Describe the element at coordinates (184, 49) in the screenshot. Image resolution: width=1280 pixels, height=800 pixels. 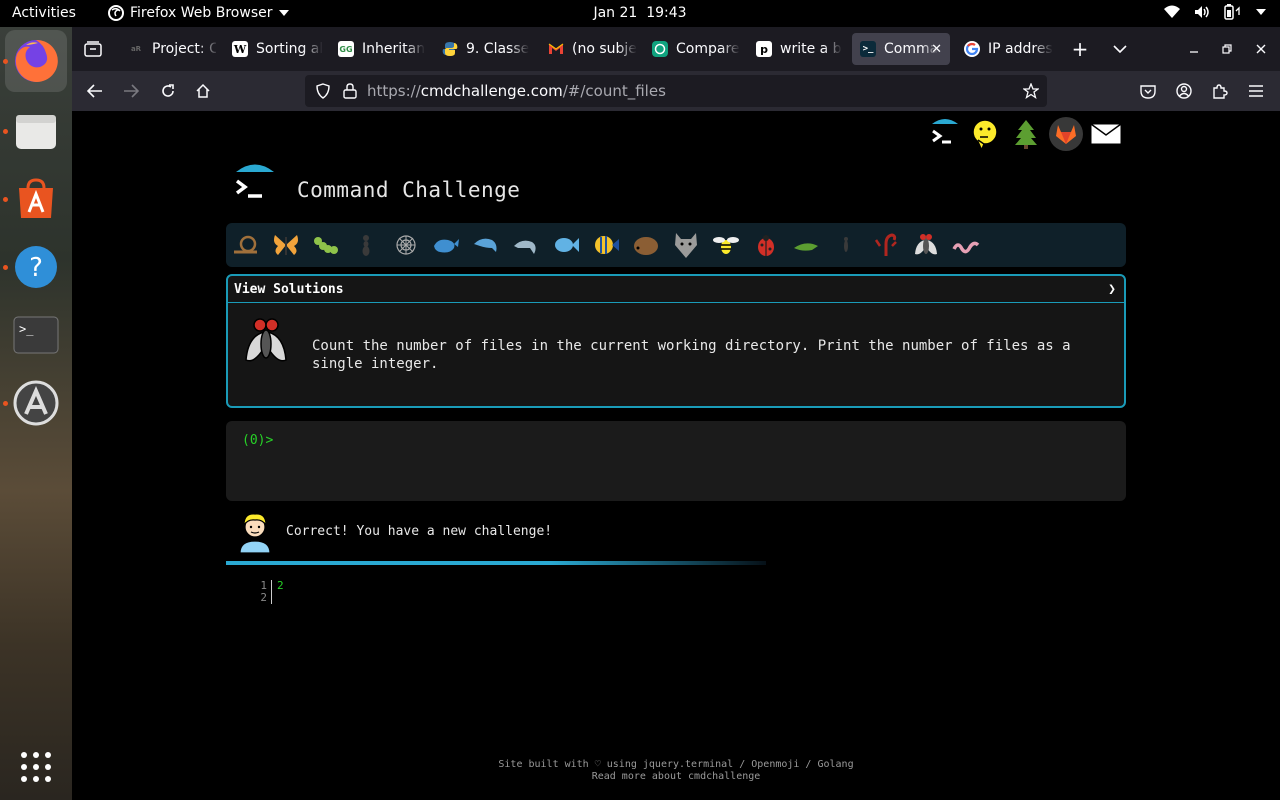
I see `tab-label: Project: C` at that location.